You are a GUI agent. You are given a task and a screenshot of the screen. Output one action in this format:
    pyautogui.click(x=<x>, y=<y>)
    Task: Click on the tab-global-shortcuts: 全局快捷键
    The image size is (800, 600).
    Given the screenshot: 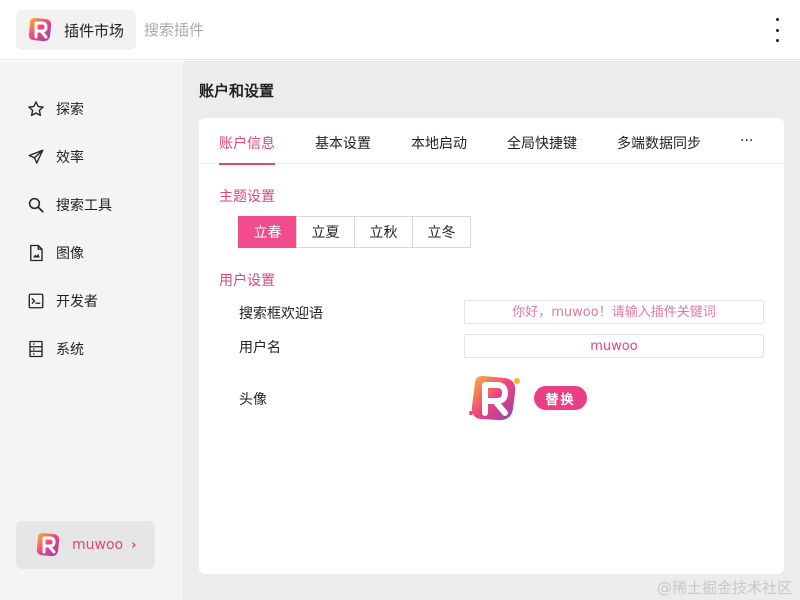 What is the action you would take?
    pyautogui.click(x=542, y=148)
    